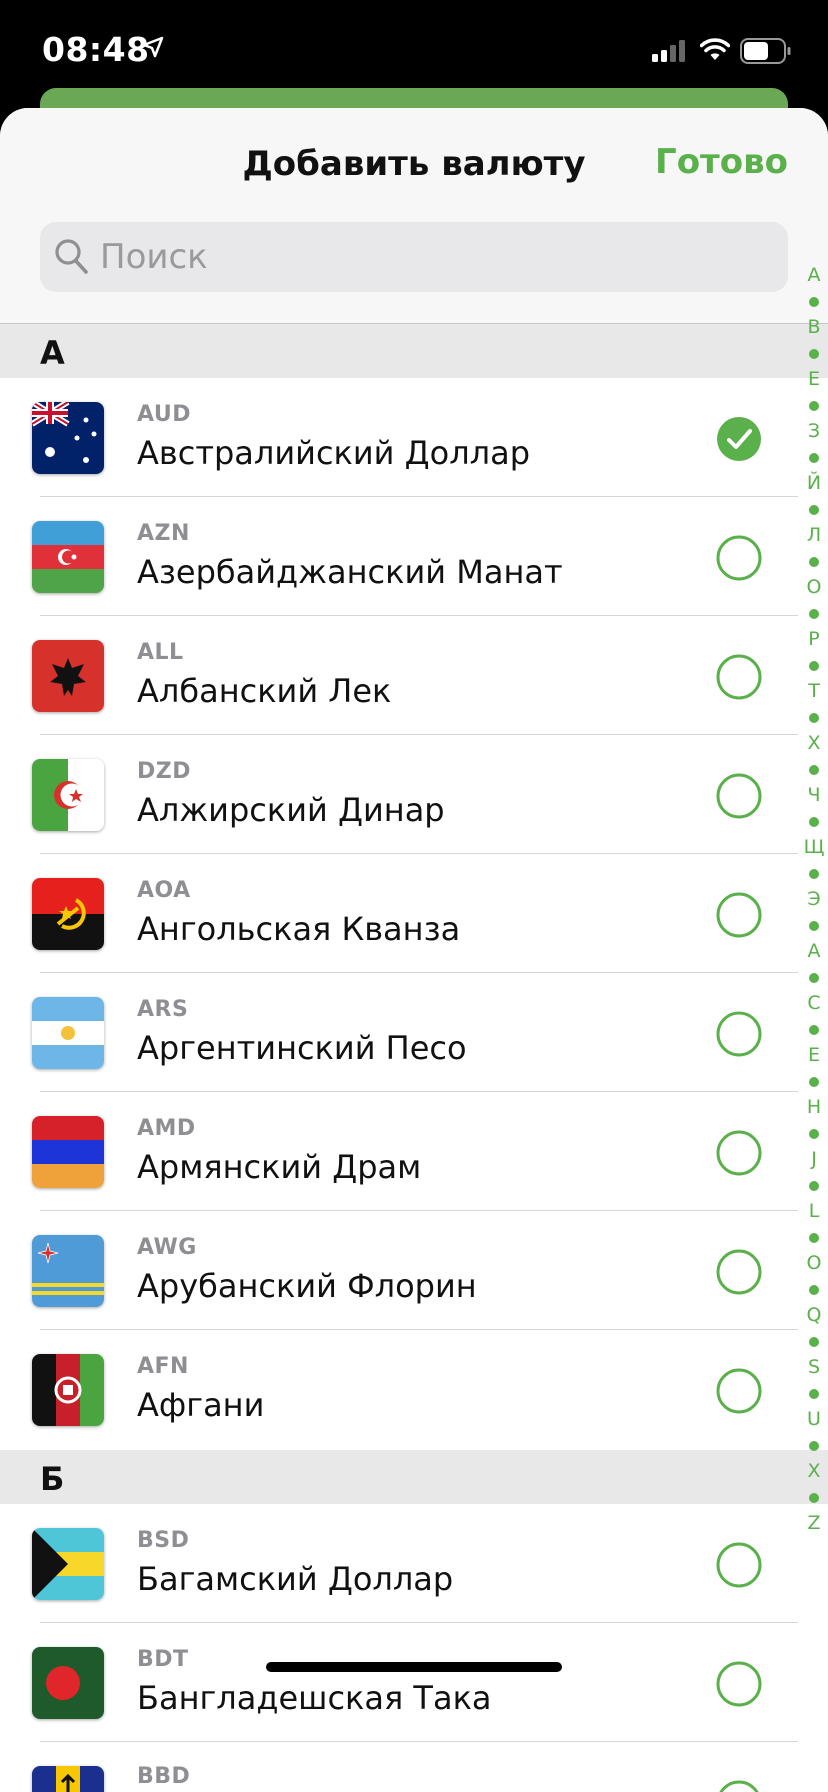  What do you see at coordinates (414, 1477) in the screenshot?
I see `section-header: Б` at bounding box center [414, 1477].